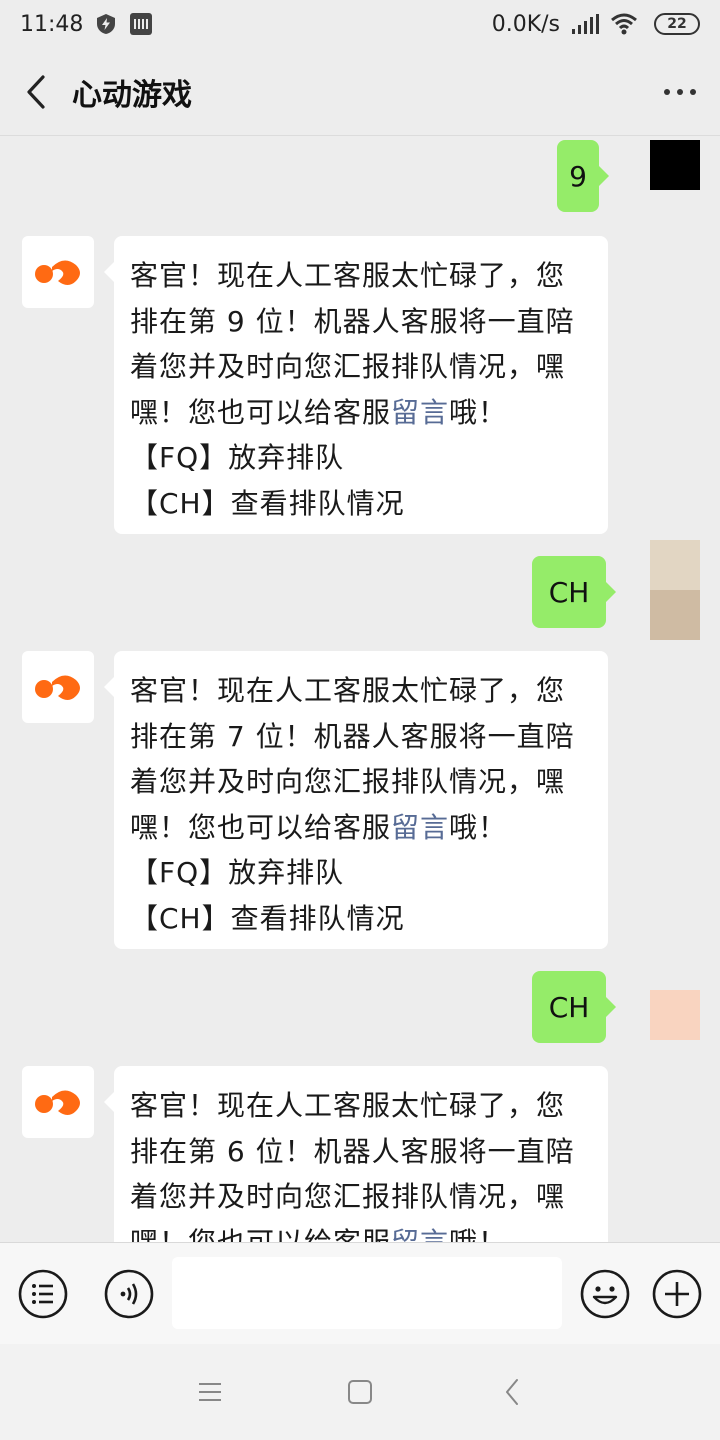  I want to click on plus-icon, so click(677, 1294).